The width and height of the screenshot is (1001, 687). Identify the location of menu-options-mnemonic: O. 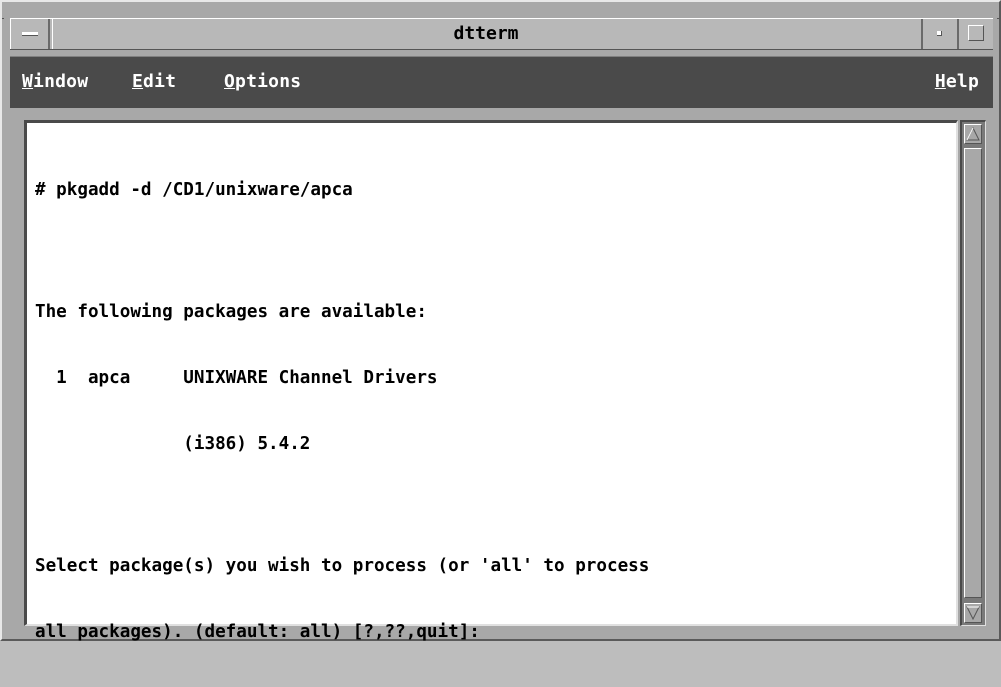
(230, 81).